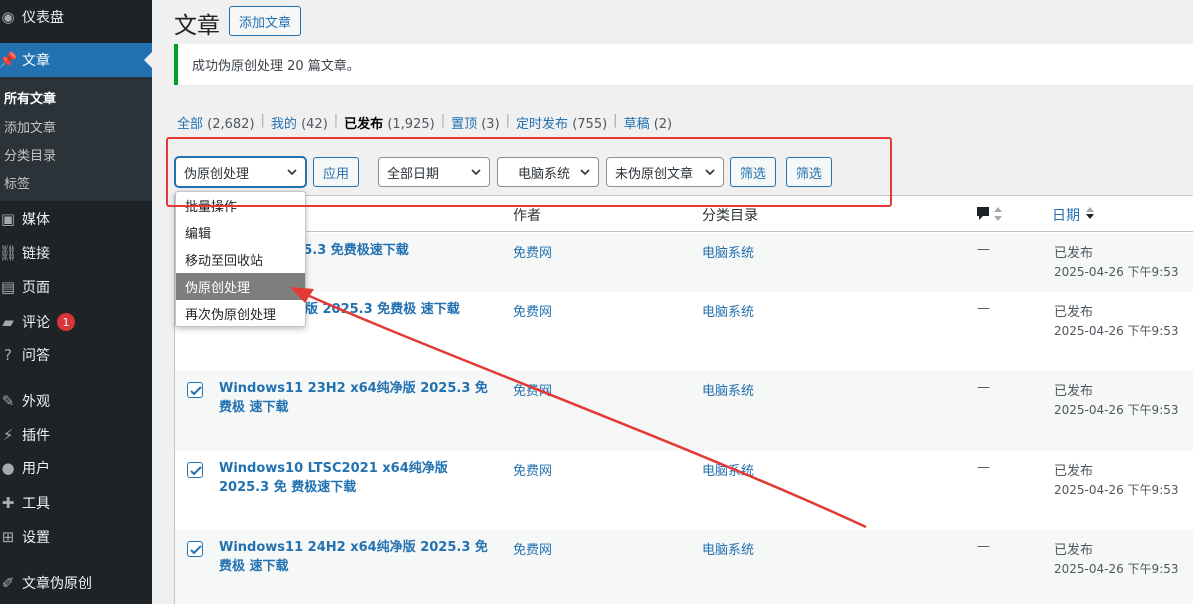 The image size is (1193, 604). What do you see at coordinates (240, 313) in the screenshot?
I see `option-rewrite-again: 再次伪原创处理` at bounding box center [240, 313].